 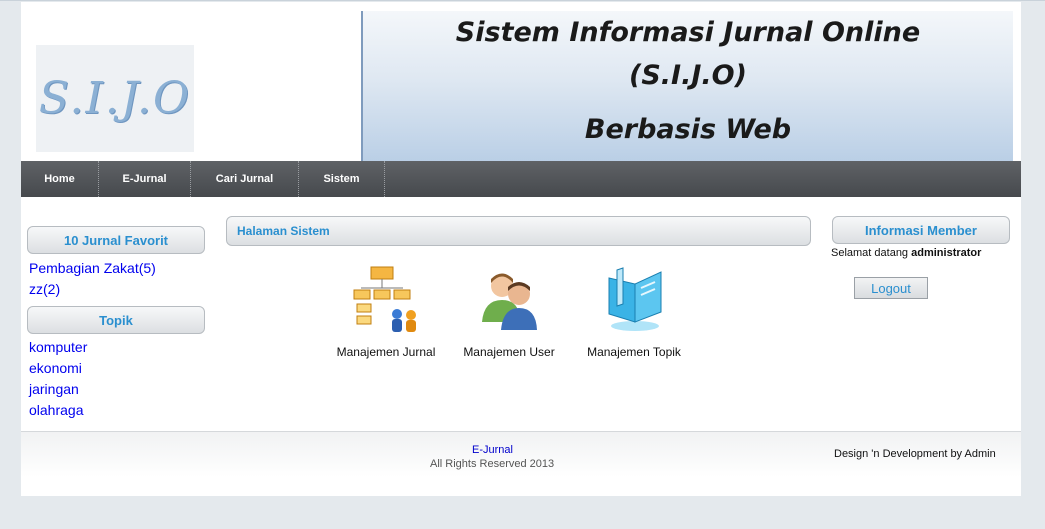 I want to click on nav-cari-jurnal: Cari Jurnal, so click(x=245, y=179).